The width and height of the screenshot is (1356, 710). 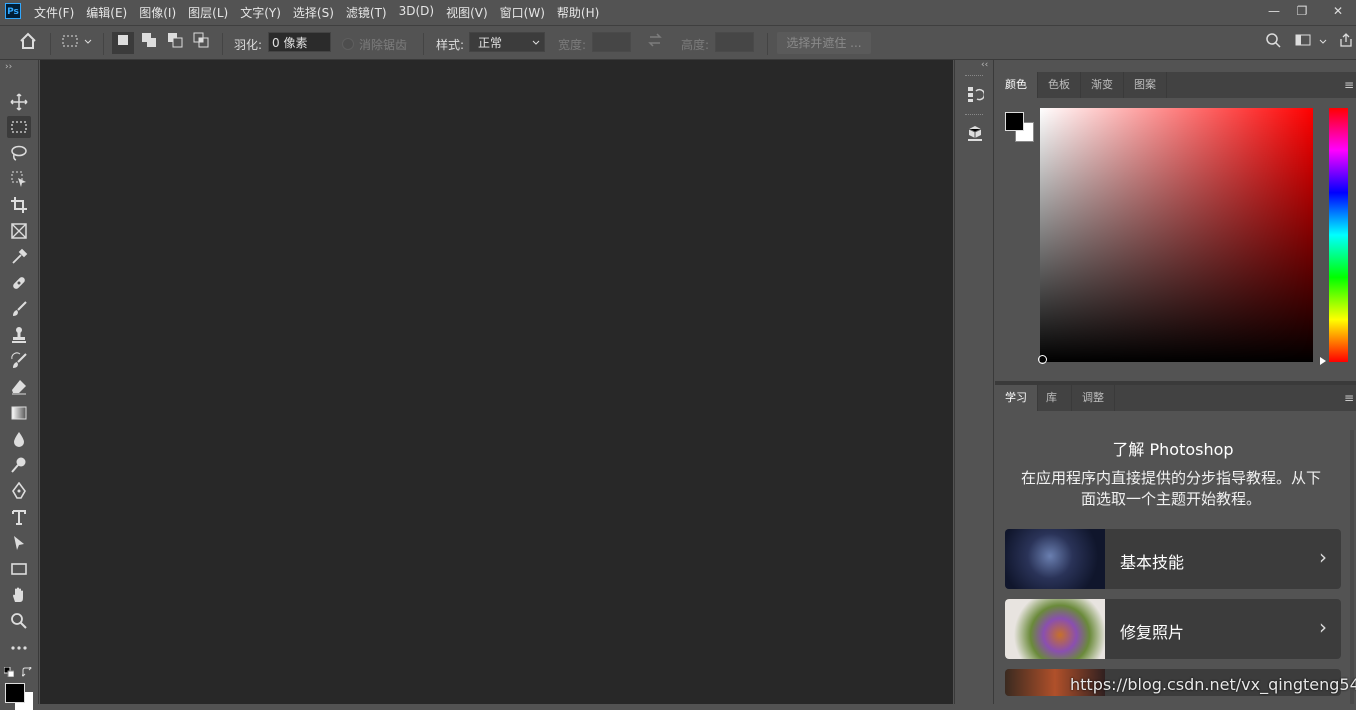 I want to click on close-button: ✕, so click(x=1338, y=11).